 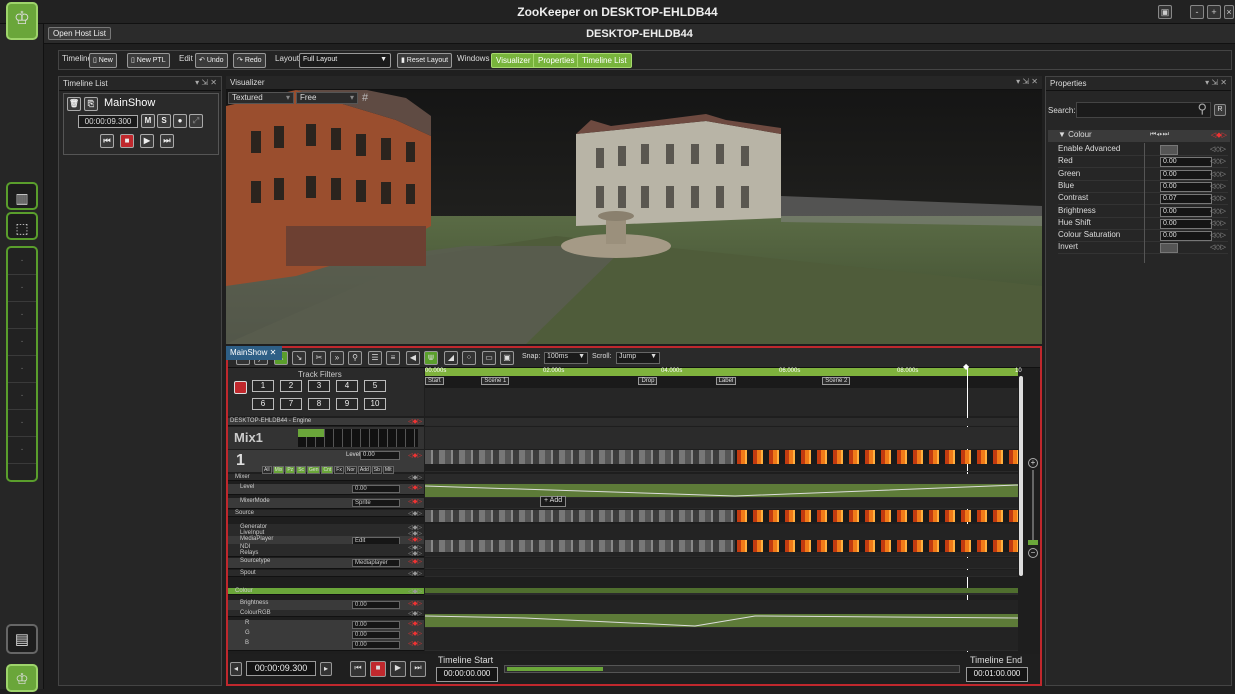 What do you see at coordinates (22, 196) in the screenshot?
I see `columns-view-icon: ▥` at bounding box center [22, 196].